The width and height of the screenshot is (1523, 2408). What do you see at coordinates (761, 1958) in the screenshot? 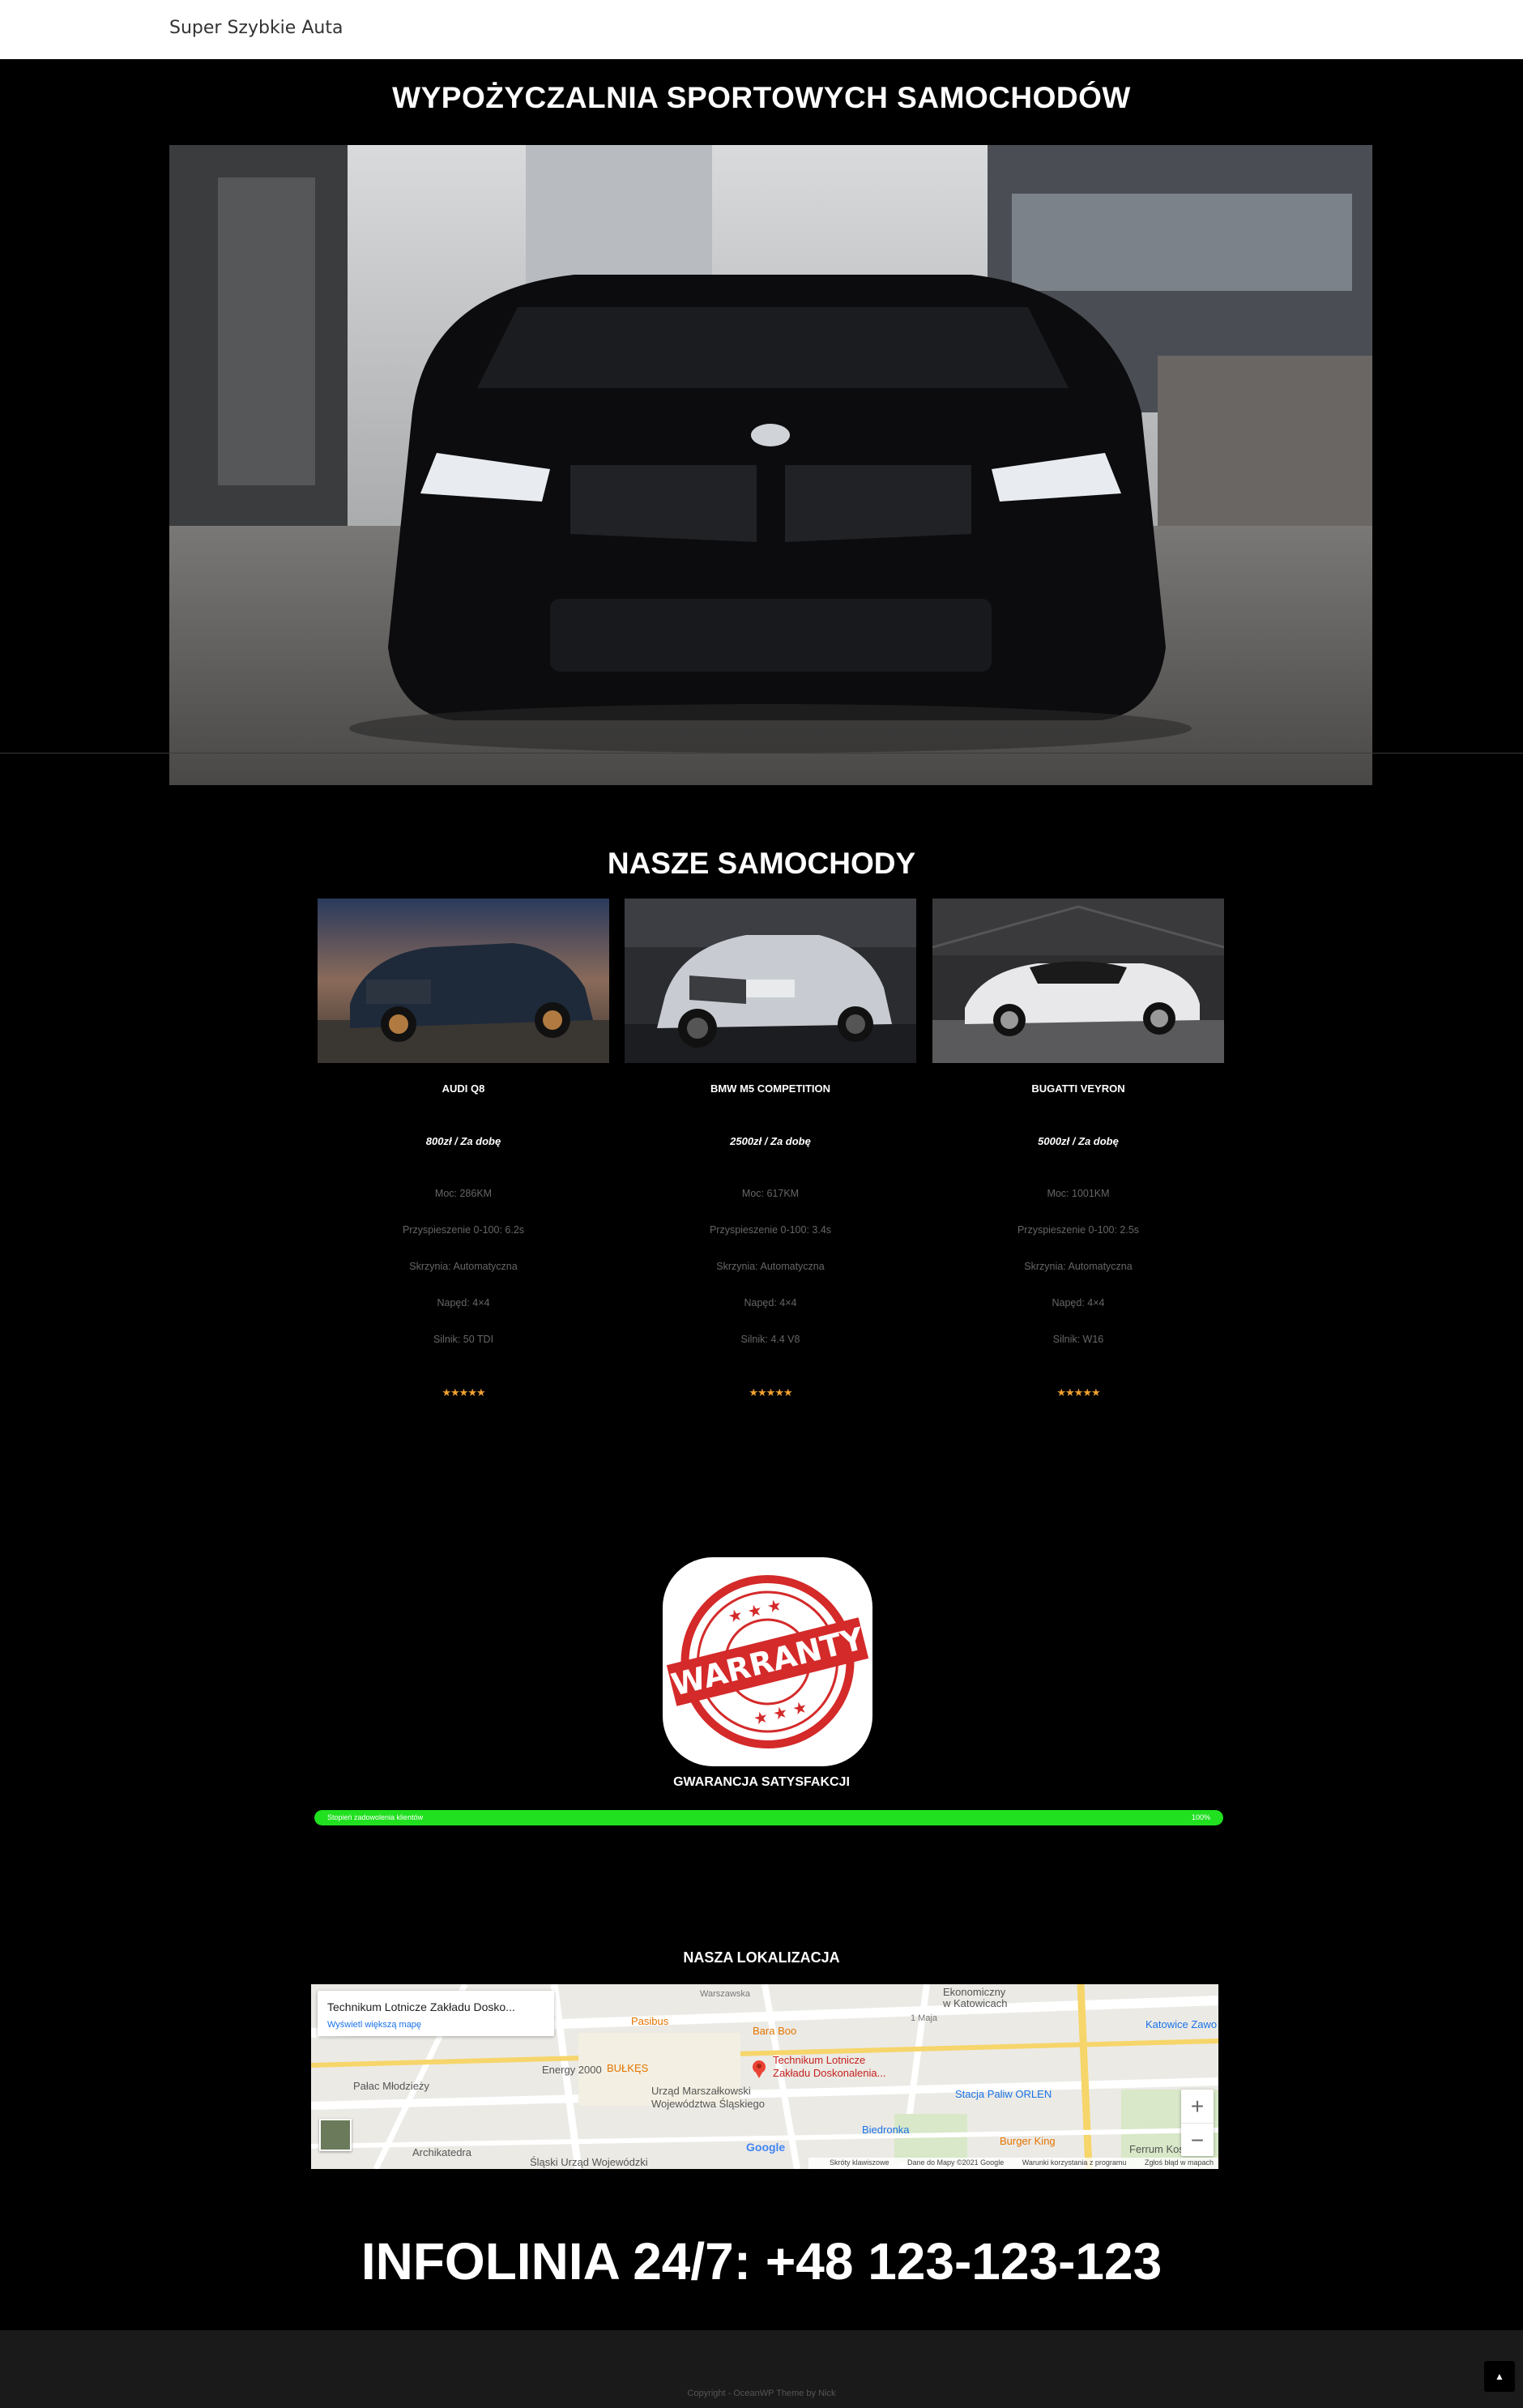
I see `location-title: NASZA LOKALIZACJA` at bounding box center [761, 1958].